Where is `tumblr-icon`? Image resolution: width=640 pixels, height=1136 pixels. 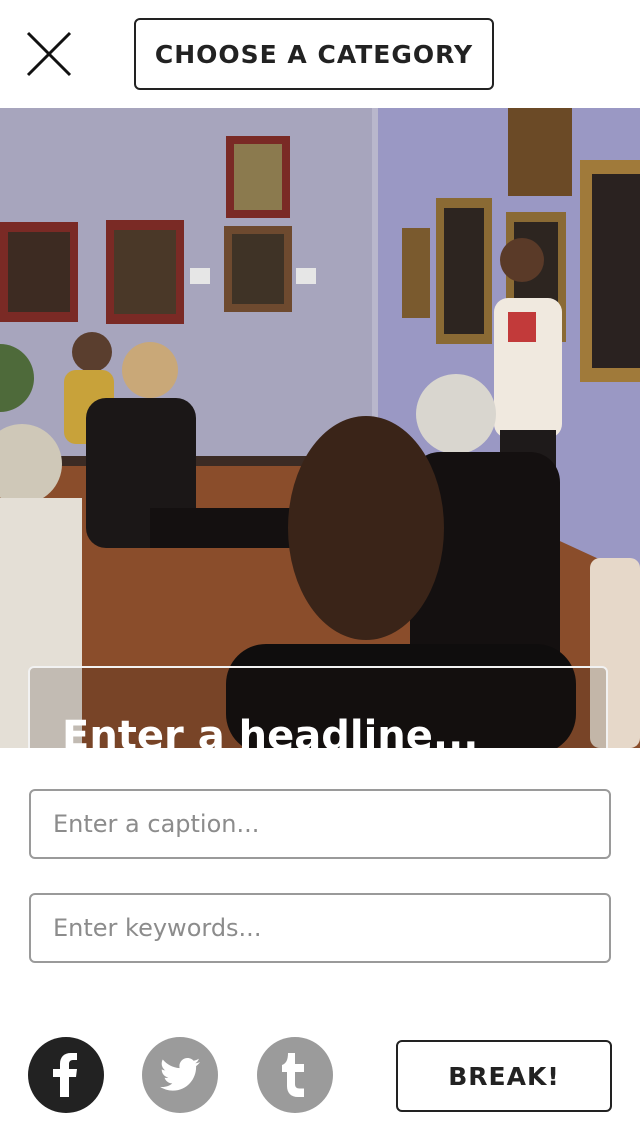
tumblr-icon is located at coordinates (293, 1075).